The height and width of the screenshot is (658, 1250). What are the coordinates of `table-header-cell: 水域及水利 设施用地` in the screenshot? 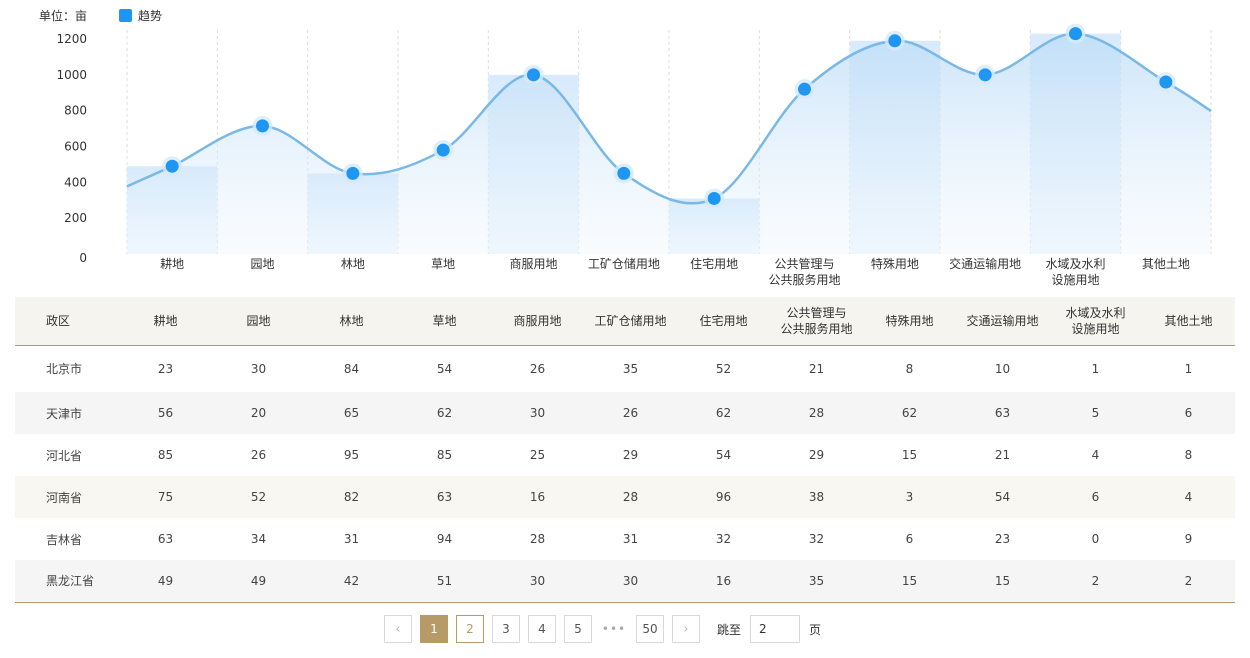 It's located at (1095, 321).